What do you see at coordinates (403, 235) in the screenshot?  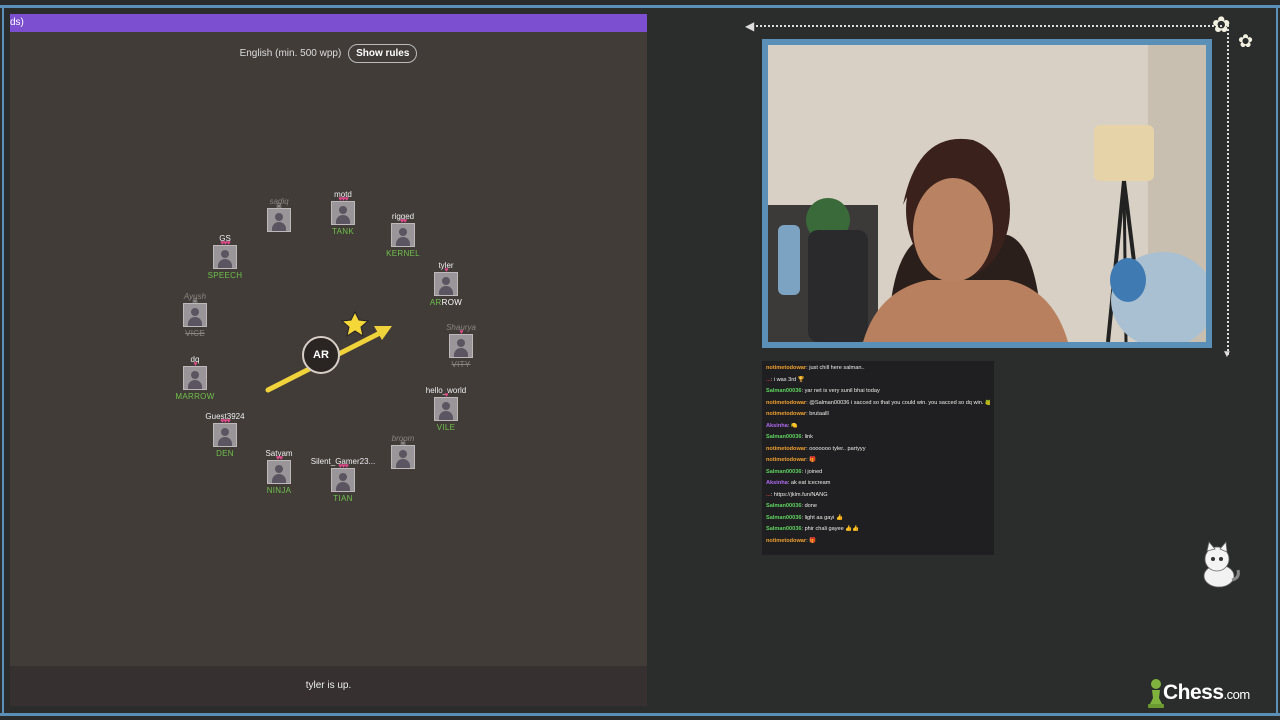 I see `player-seat: rigged ♥♥ KERNEL` at bounding box center [403, 235].